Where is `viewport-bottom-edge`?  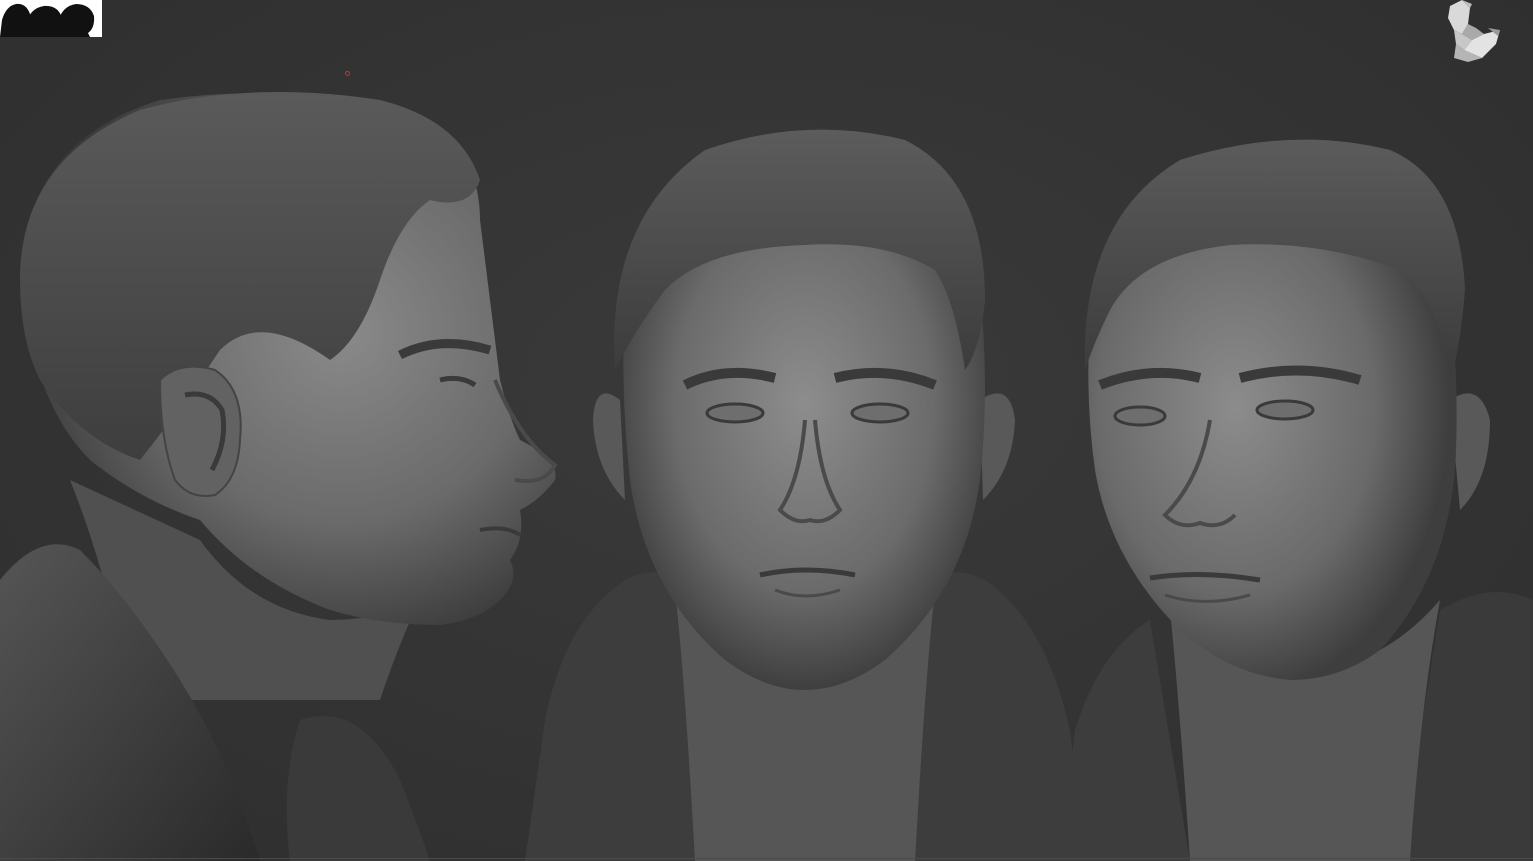
viewport-bottom-edge is located at coordinates (766, 858).